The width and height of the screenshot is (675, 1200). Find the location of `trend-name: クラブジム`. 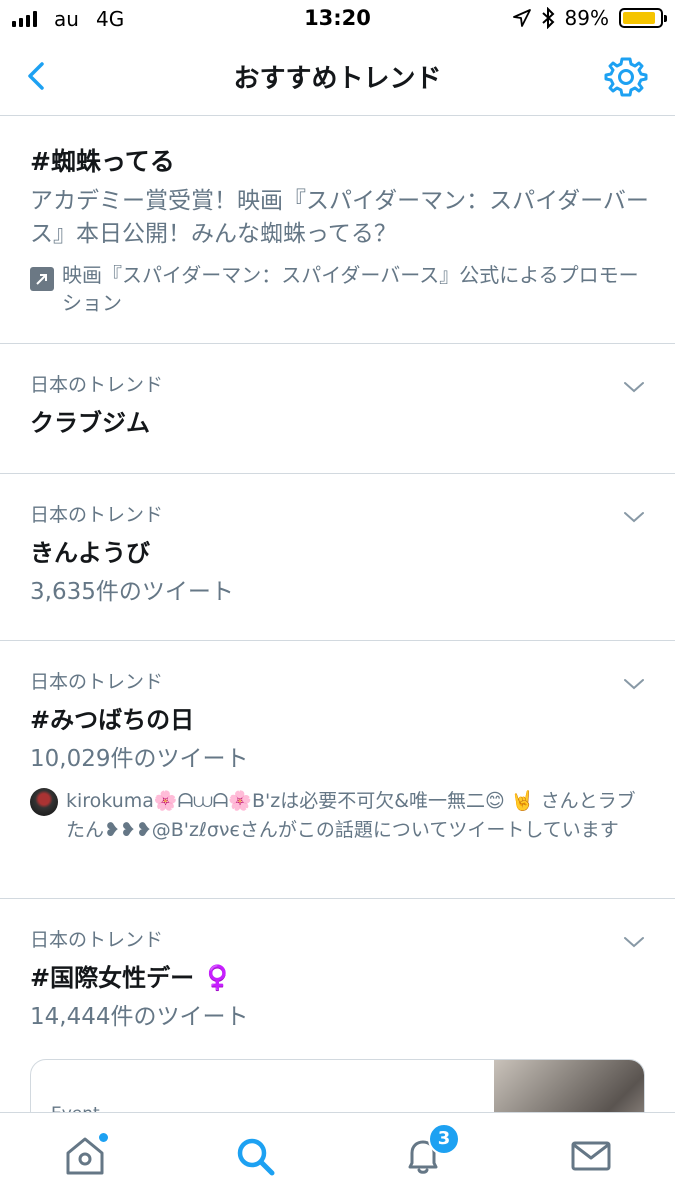

trend-name: クラブジム is located at coordinates (337, 423).